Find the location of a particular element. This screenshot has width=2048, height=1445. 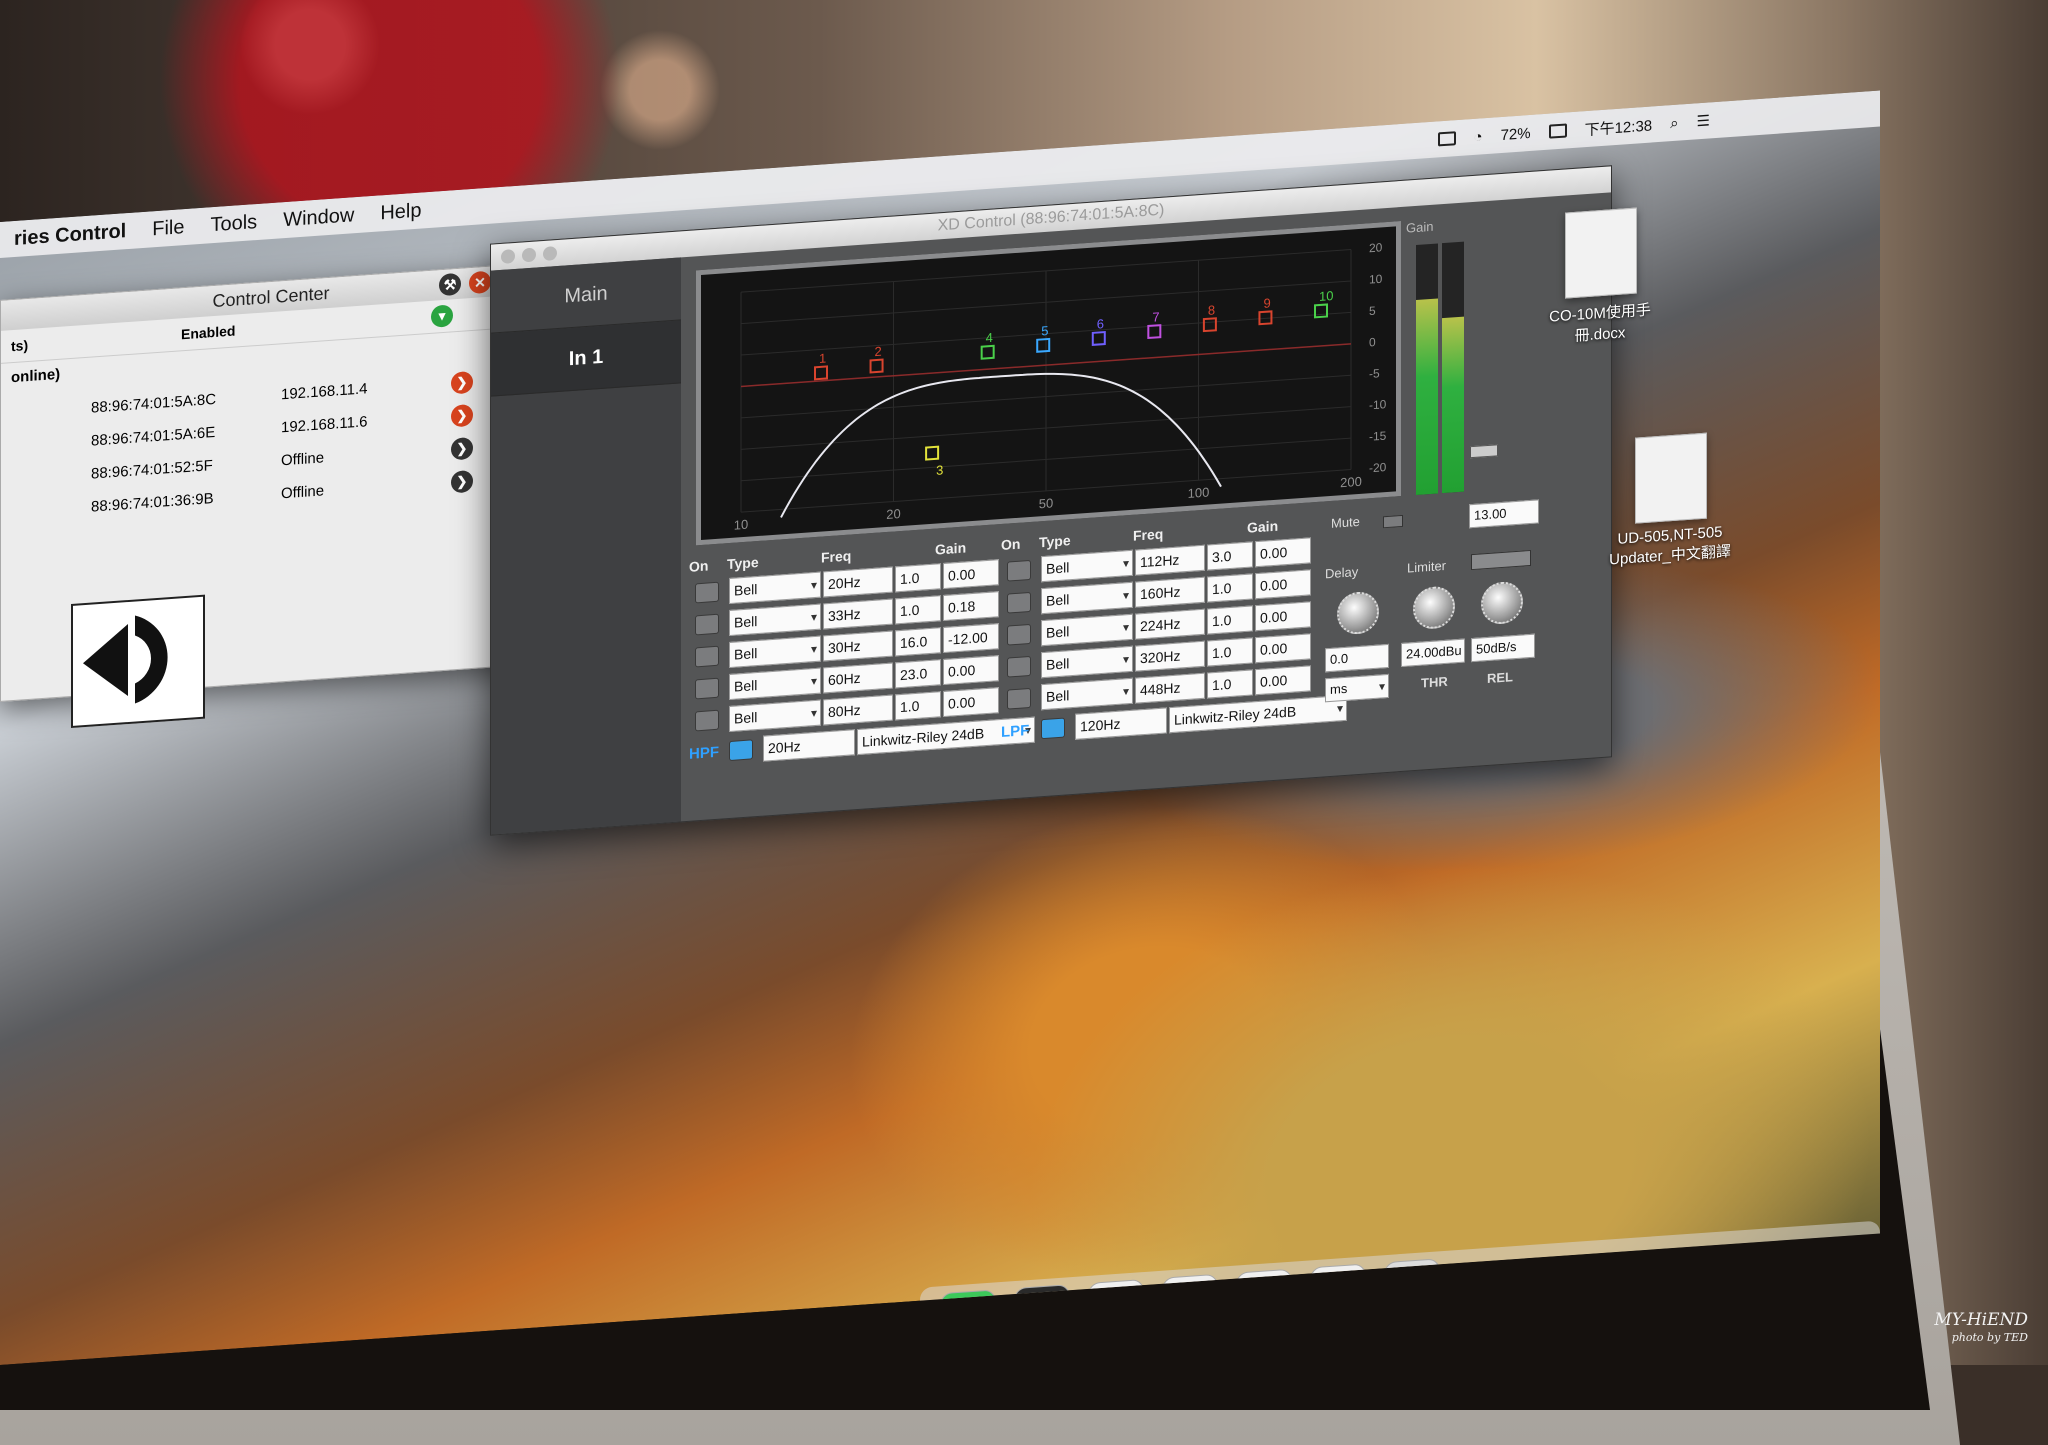

document-file-icon is located at coordinates (1601, 253).